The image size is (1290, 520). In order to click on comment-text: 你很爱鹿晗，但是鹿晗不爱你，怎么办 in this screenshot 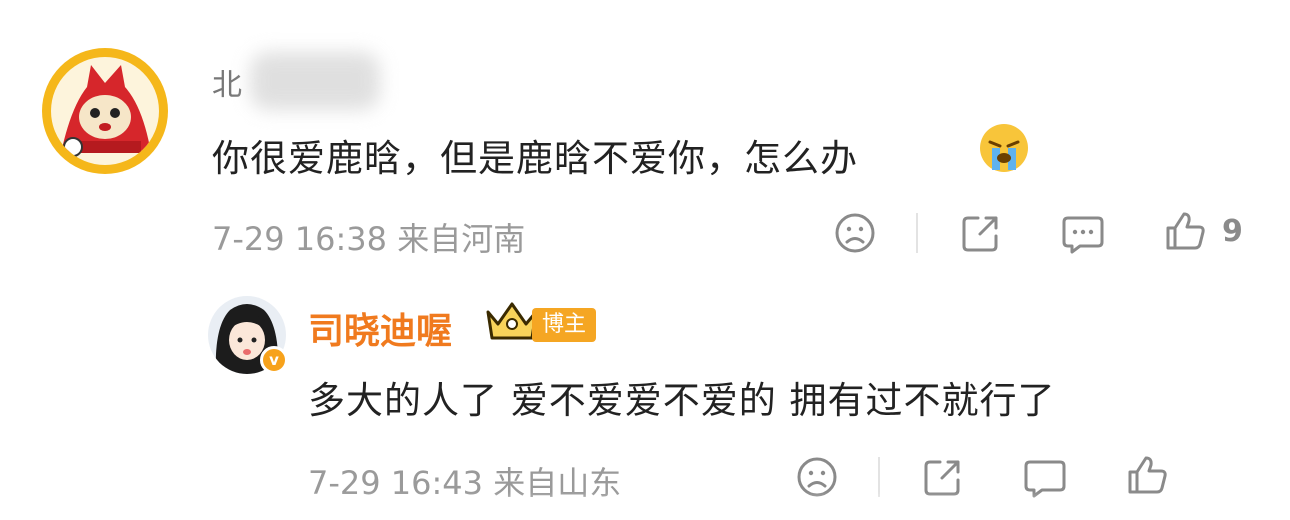, I will do `click(535, 158)`.